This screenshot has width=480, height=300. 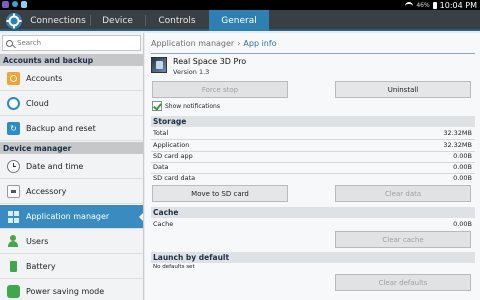 I want to click on notification-app-icon, so click(x=5, y=4).